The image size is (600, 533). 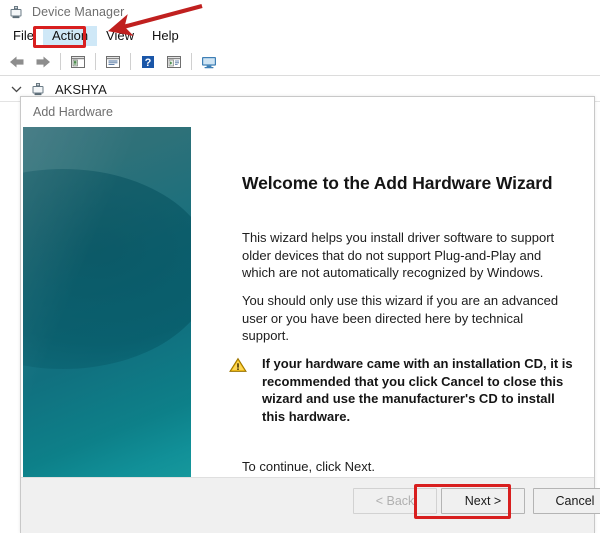 I want to click on help-icon: ?, so click(x=148, y=62).